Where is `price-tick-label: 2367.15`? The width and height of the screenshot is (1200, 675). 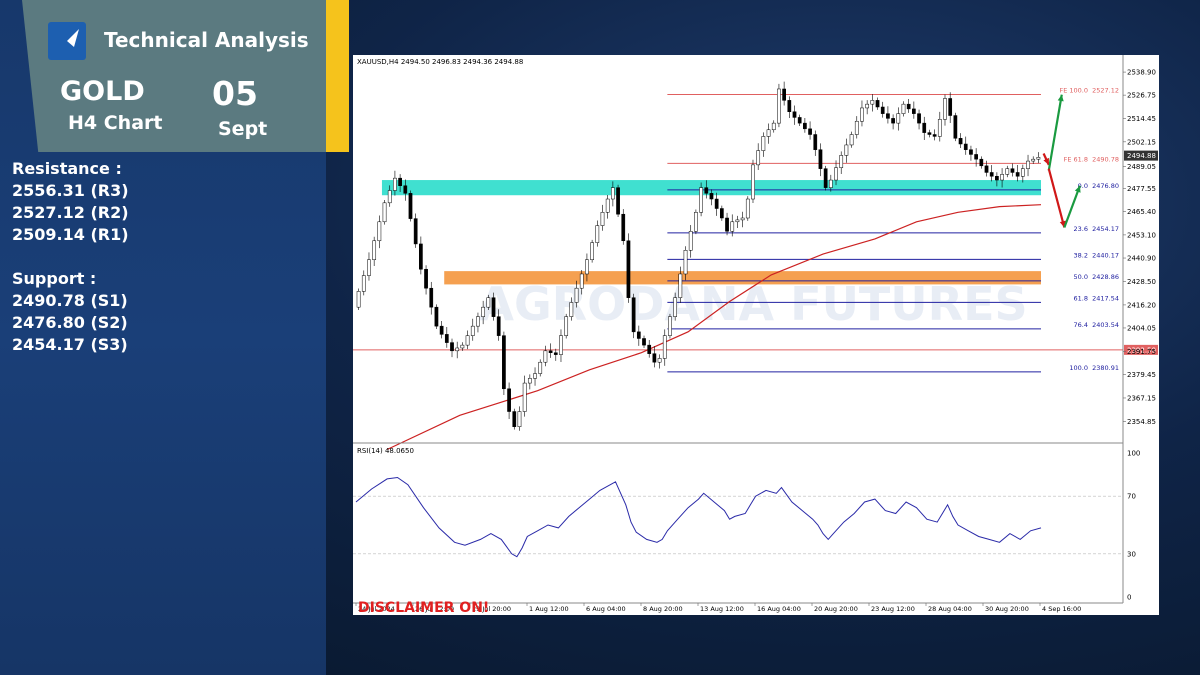 price-tick-label: 2367.15 is located at coordinates (1141, 398).